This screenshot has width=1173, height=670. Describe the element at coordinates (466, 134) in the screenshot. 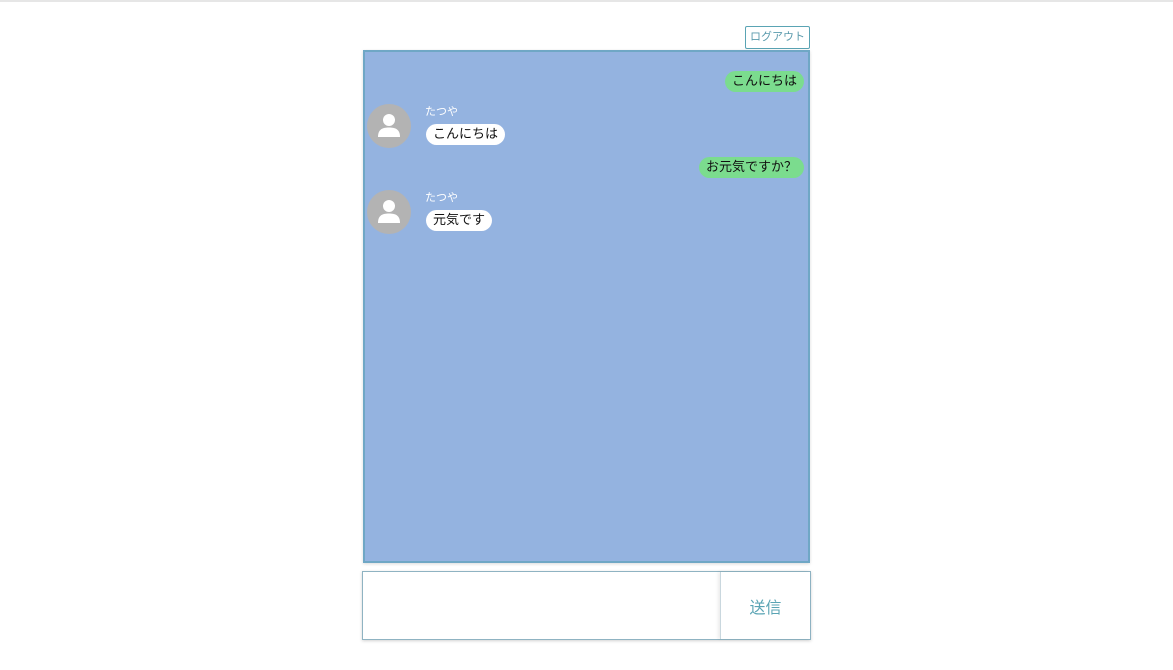

I see `other-message-bubble: こんにちは` at that location.